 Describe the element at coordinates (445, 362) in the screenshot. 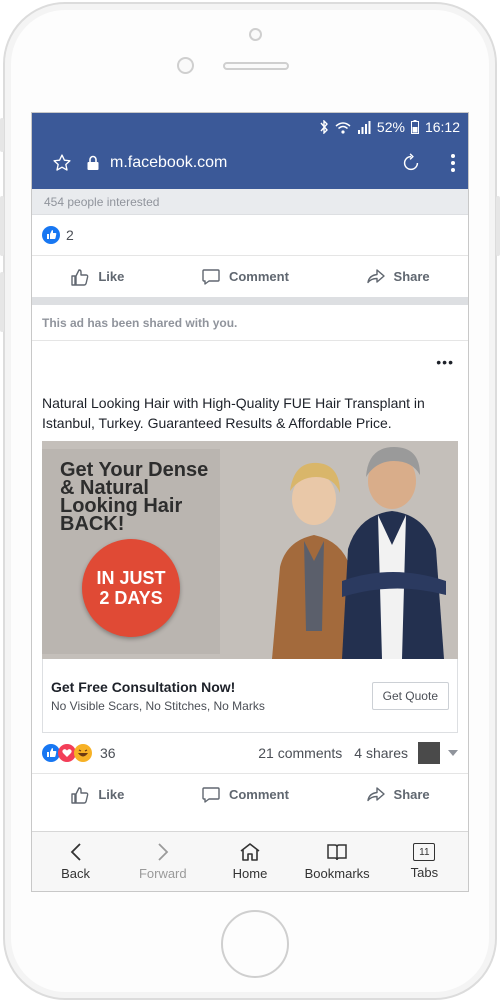

I see `post-menu-button: •••` at that location.